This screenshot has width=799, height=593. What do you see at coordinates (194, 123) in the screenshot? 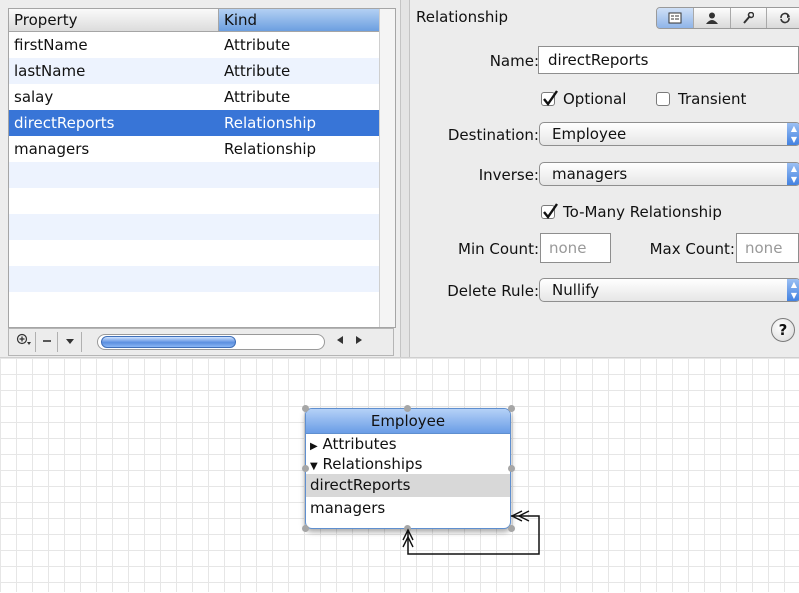
I see `table-row: directReports Relationship` at bounding box center [194, 123].